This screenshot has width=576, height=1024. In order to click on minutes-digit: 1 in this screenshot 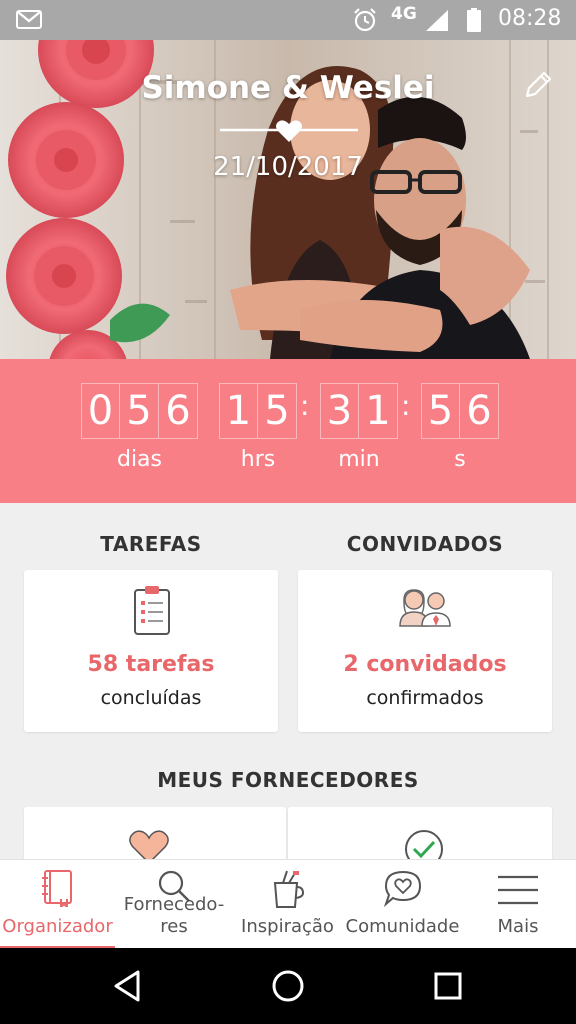, I will do `click(378, 411)`.